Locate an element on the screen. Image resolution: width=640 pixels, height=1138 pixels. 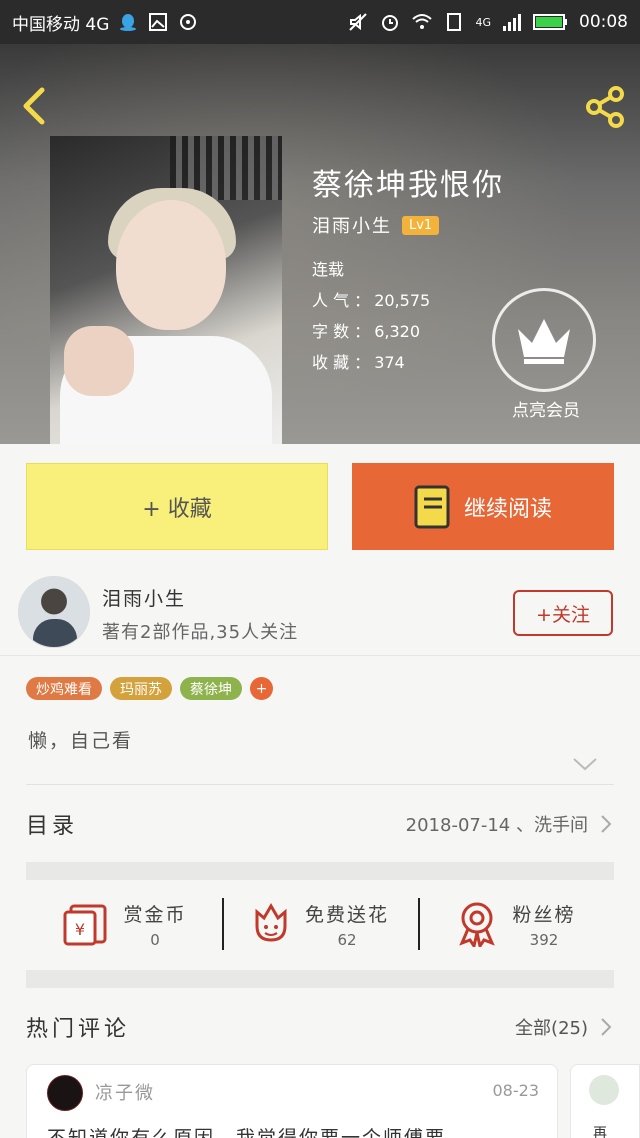
catalog-label: 目录 is located at coordinates (52, 826).